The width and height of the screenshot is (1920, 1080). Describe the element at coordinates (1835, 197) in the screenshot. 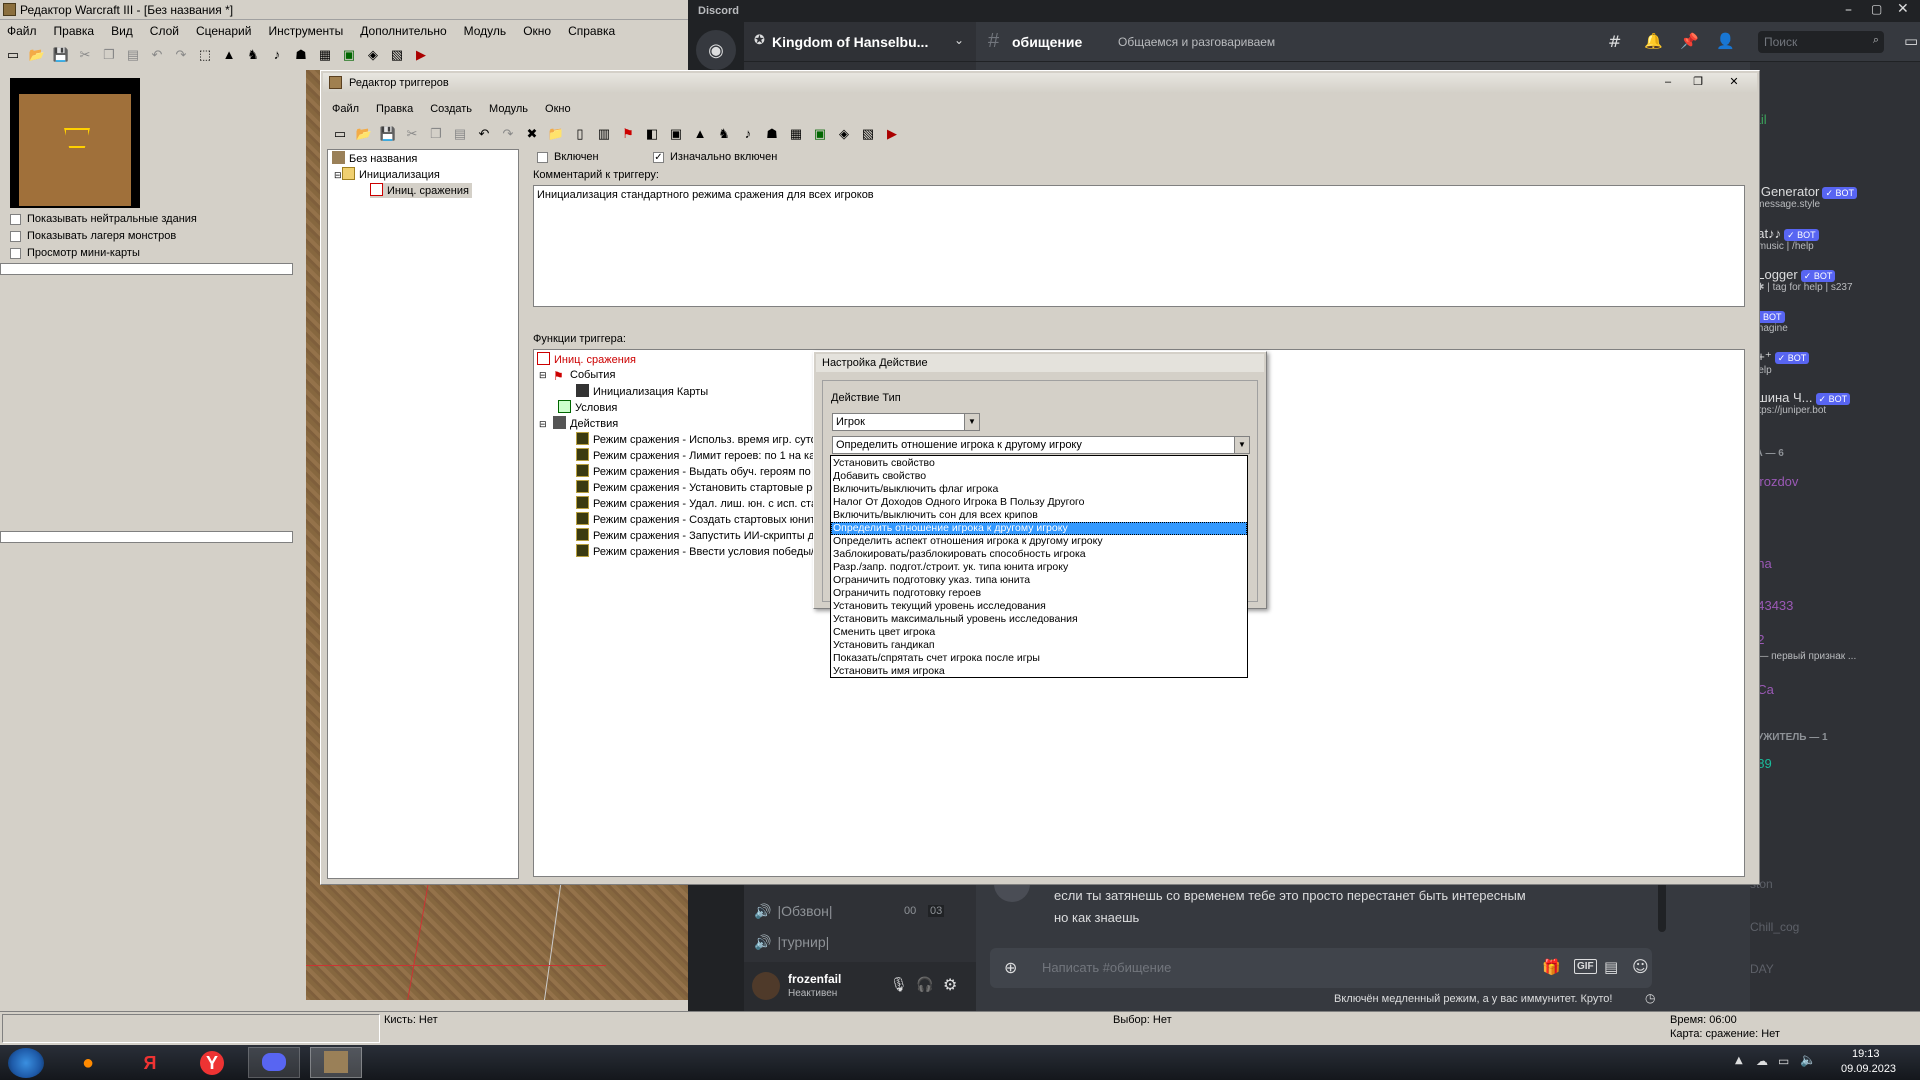

I see `member-item: d Generator ✓ BOT r message.style` at that location.